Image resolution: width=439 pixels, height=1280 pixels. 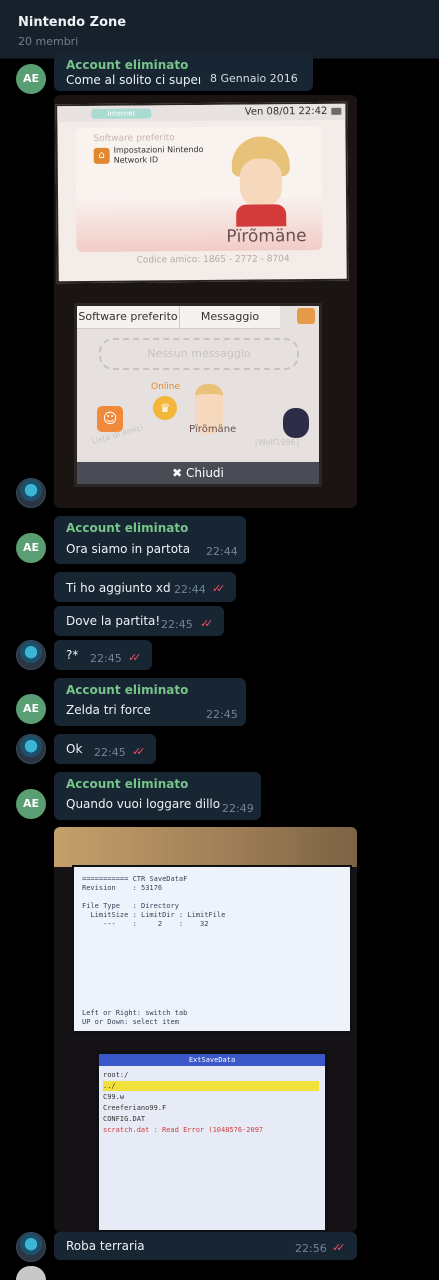 I want to click on file-row: CONFIG.DAT, so click(x=124, y=1119).